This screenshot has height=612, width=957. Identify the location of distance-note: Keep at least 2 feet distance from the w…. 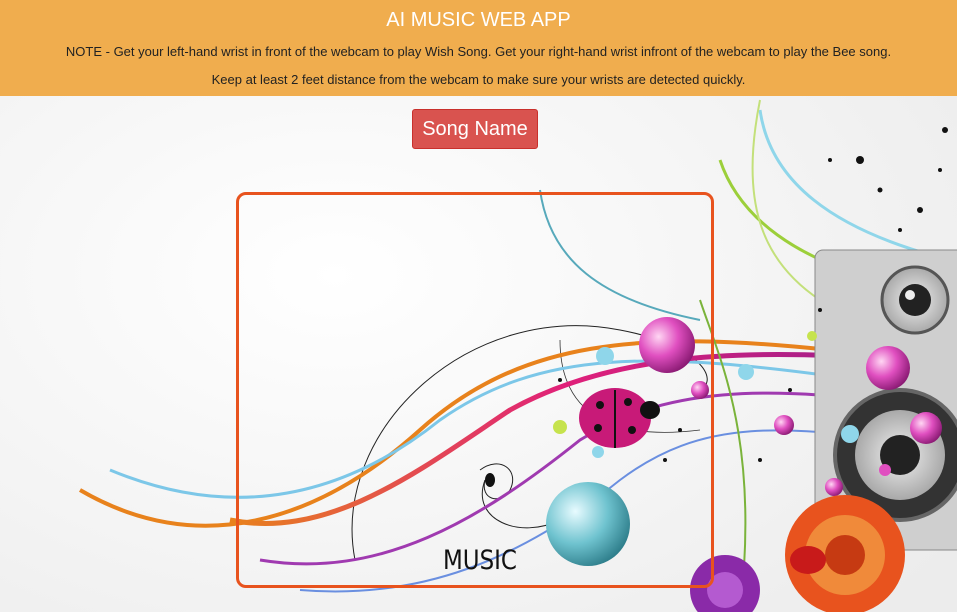
(478, 79).